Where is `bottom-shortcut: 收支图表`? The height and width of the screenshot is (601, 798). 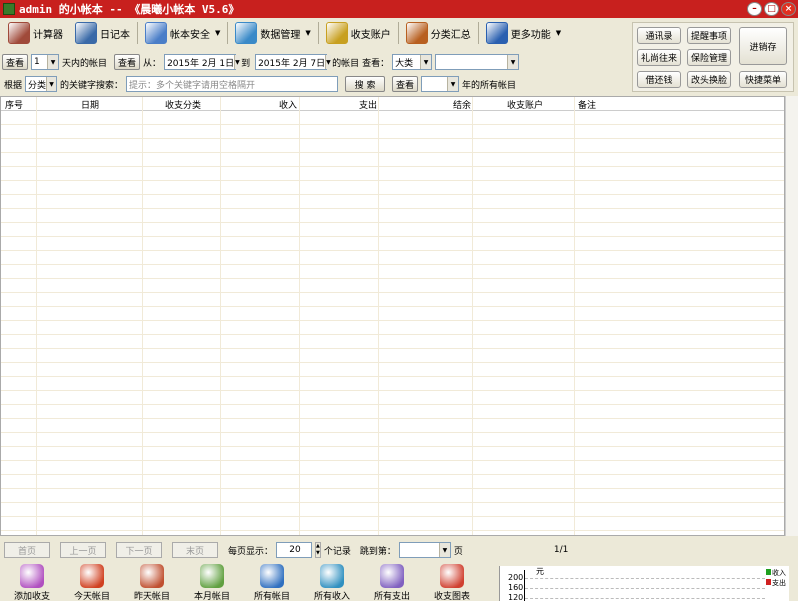 bottom-shortcut: 收支图表 is located at coordinates (452, 582).